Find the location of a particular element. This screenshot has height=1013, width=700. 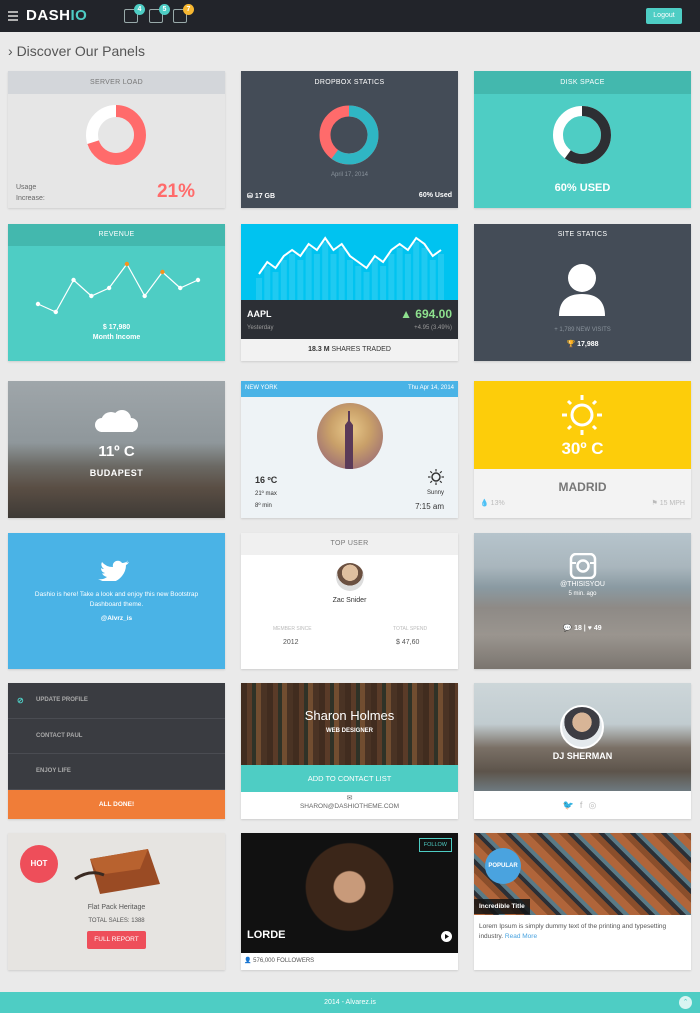

twitter-icon: 🐦 is located at coordinates (571, 805).